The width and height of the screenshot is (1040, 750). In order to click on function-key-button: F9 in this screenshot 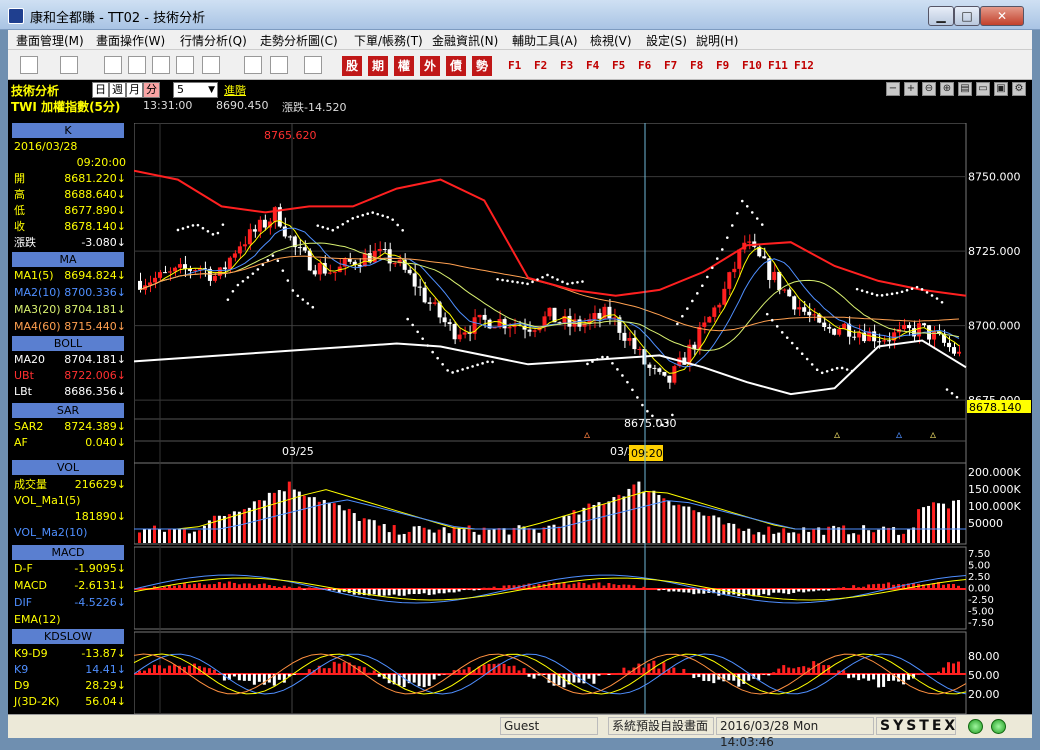, I will do `click(722, 65)`.